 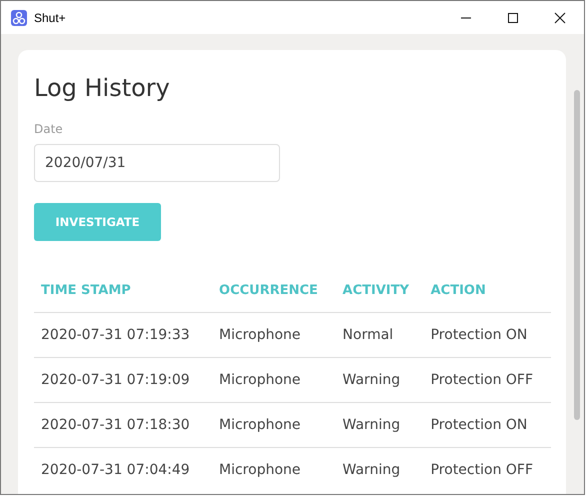 What do you see at coordinates (380, 297) in the screenshot?
I see `column-header: ACTIVITY` at bounding box center [380, 297].